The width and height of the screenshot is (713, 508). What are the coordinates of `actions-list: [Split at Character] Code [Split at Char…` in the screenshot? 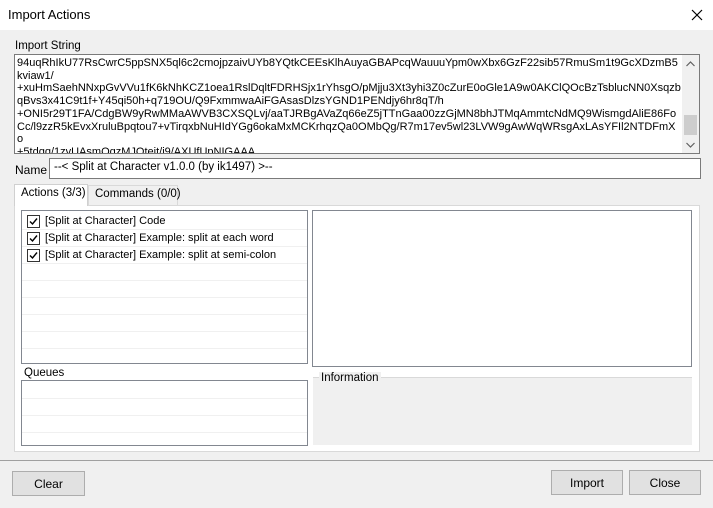 It's located at (164, 287).